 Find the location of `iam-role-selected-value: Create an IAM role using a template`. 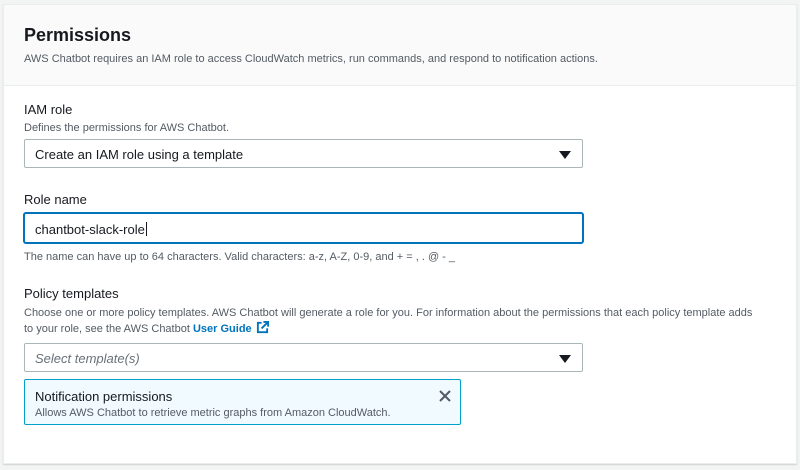

iam-role-selected-value: Create an IAM role using a template is located at coordinates (139, 154).